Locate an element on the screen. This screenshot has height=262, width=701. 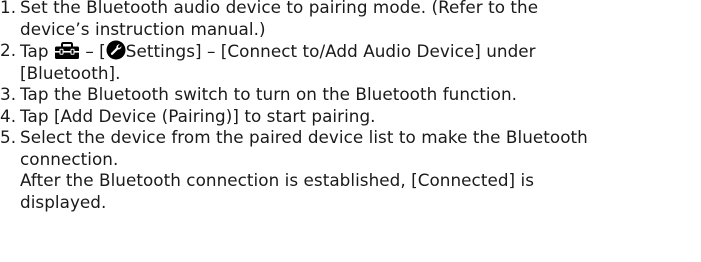
step-text-line: displayed. is located at coordinates (63, 201).